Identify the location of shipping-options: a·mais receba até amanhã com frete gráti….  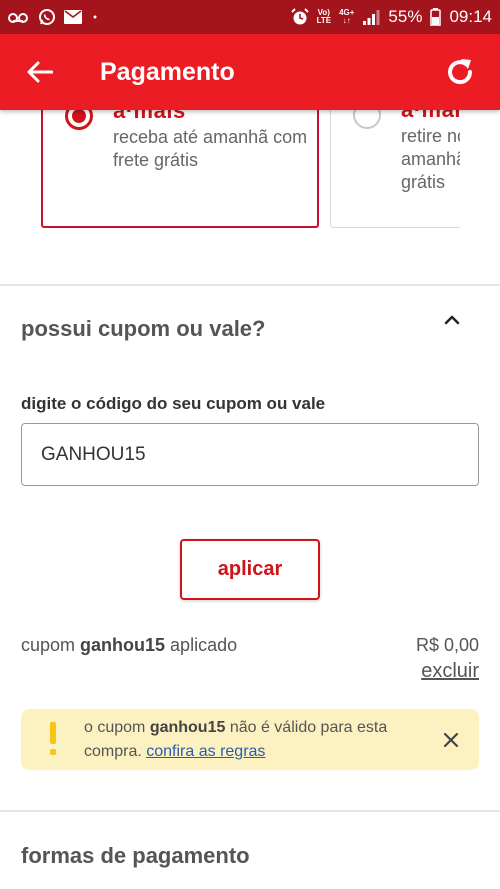
(230, 170).